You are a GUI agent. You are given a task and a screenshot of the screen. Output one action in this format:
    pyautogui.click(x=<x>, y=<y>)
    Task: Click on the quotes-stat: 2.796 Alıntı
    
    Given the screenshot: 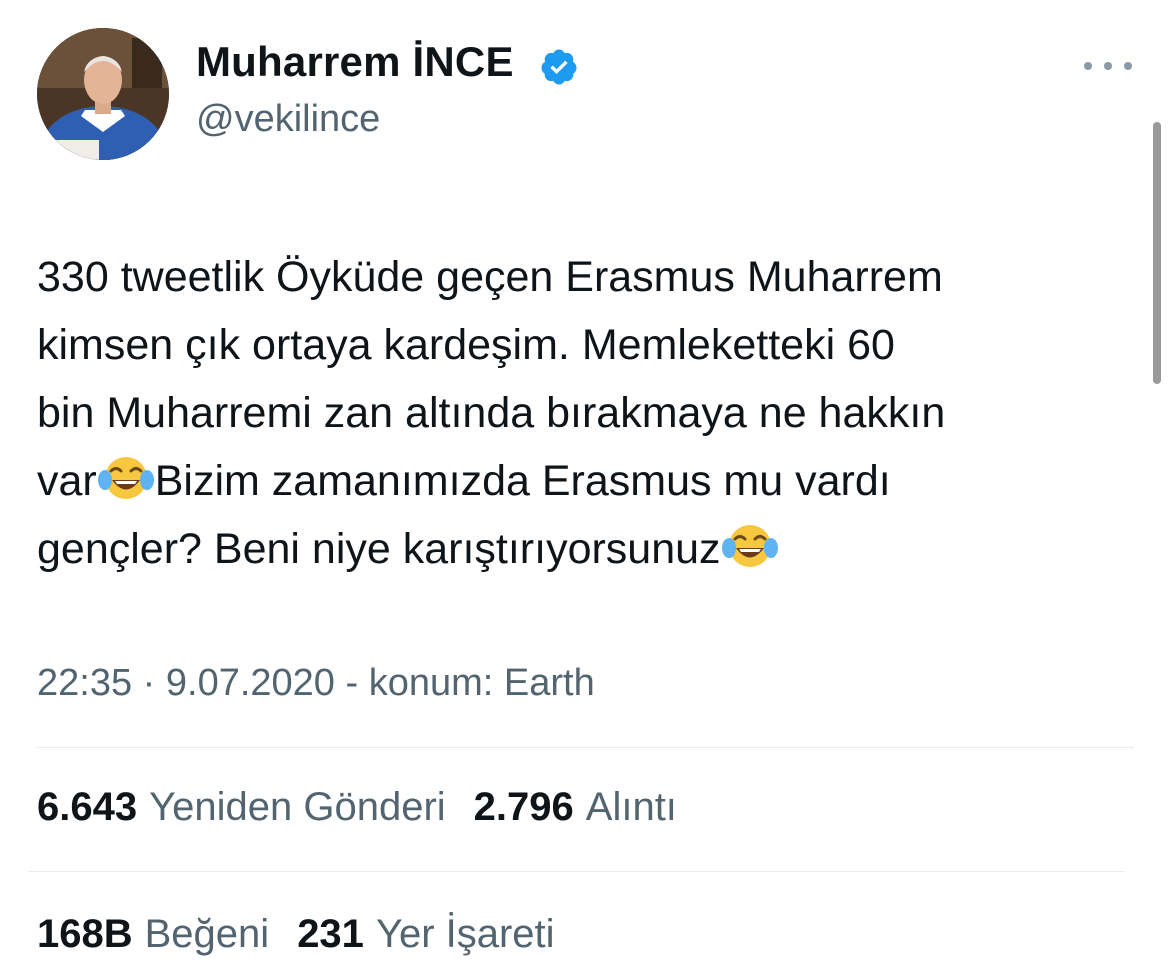 What is the action you would take?
    pyautogui.click(x=575, y=807)
    